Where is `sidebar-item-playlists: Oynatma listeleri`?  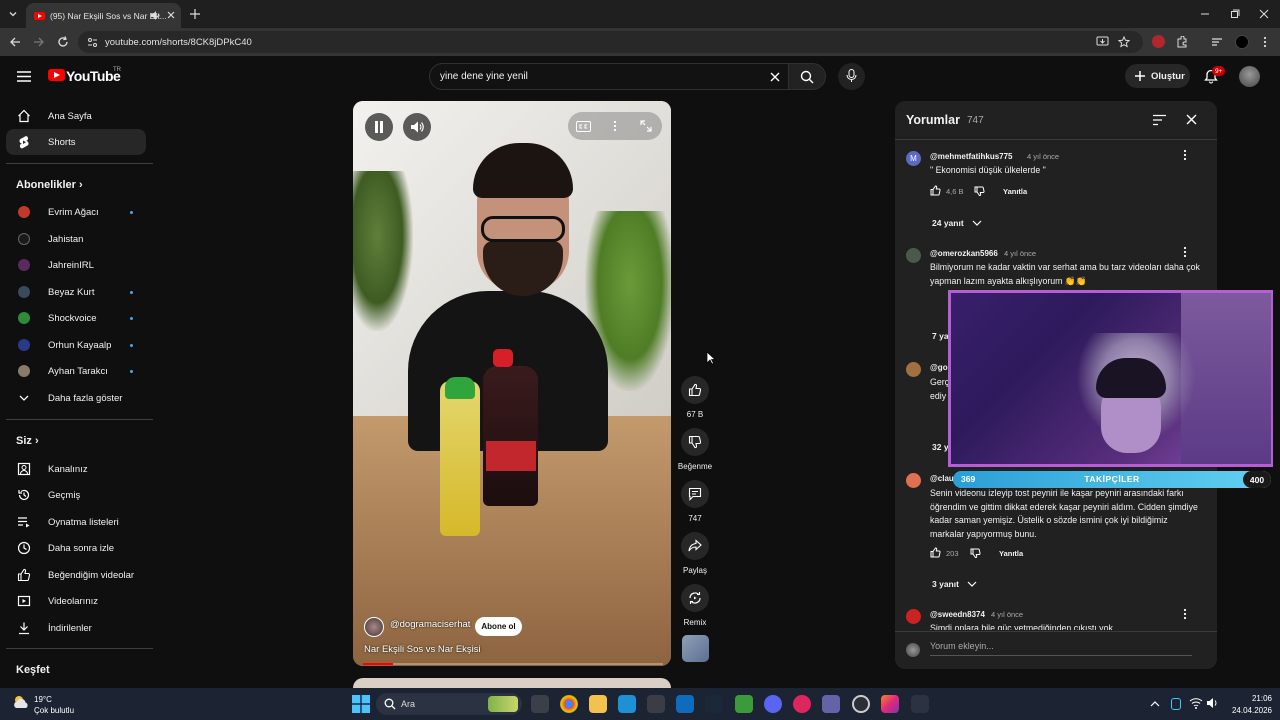 sidebar-item-playlists: Oynatma listeleri is located at coordinates (76, 522).